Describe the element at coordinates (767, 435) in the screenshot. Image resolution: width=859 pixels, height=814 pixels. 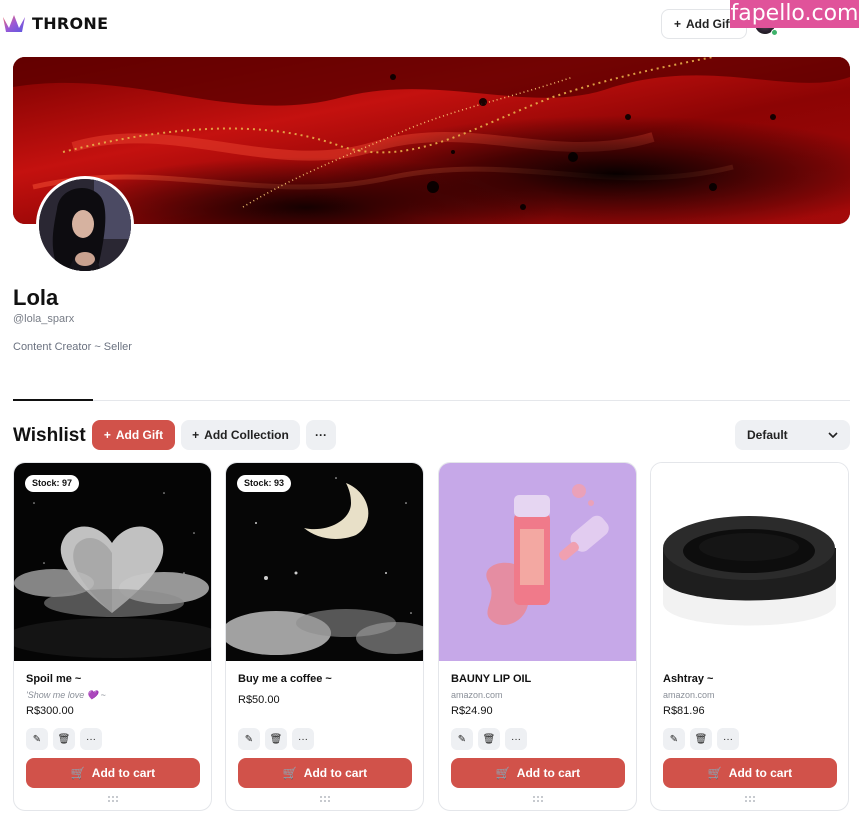
I see `sort-selected-value: Default` at that location.